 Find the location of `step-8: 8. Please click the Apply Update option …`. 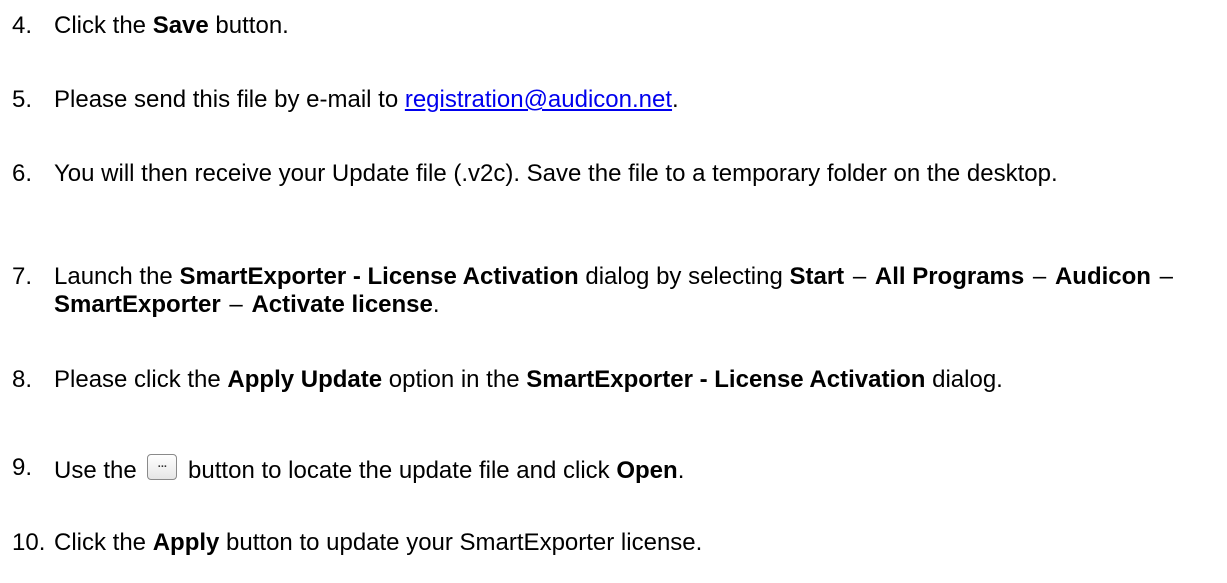

step-8: 8. Please click the Apply Update option … is located at coordinates (617, 380).